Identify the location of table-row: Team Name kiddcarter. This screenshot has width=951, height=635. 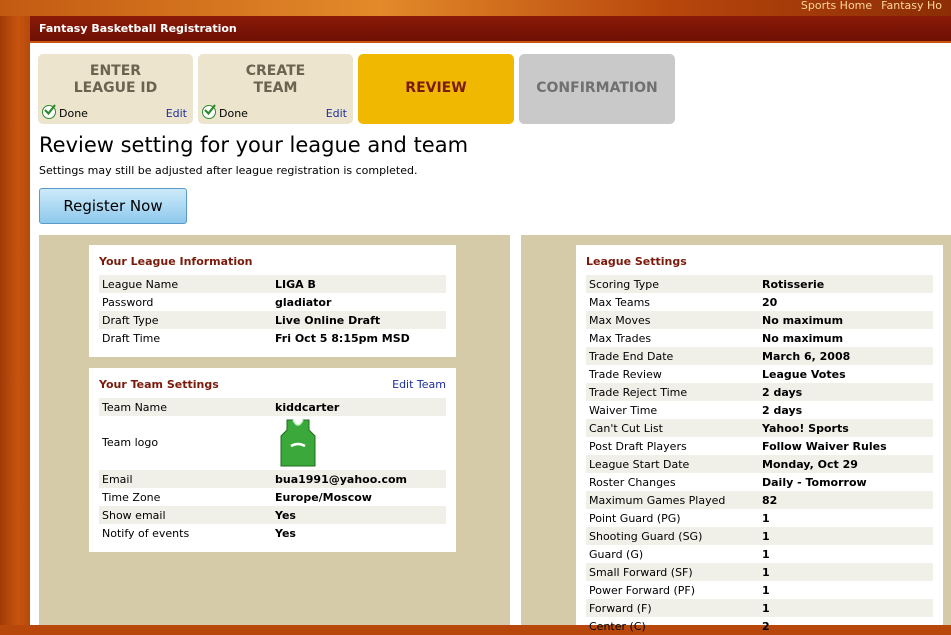
(272, 407).